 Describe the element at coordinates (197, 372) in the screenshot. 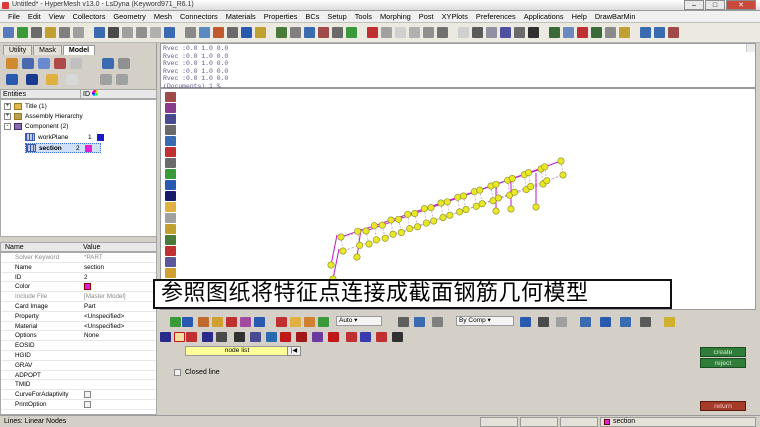

I see `closed-line-option: Closed line` at that location.